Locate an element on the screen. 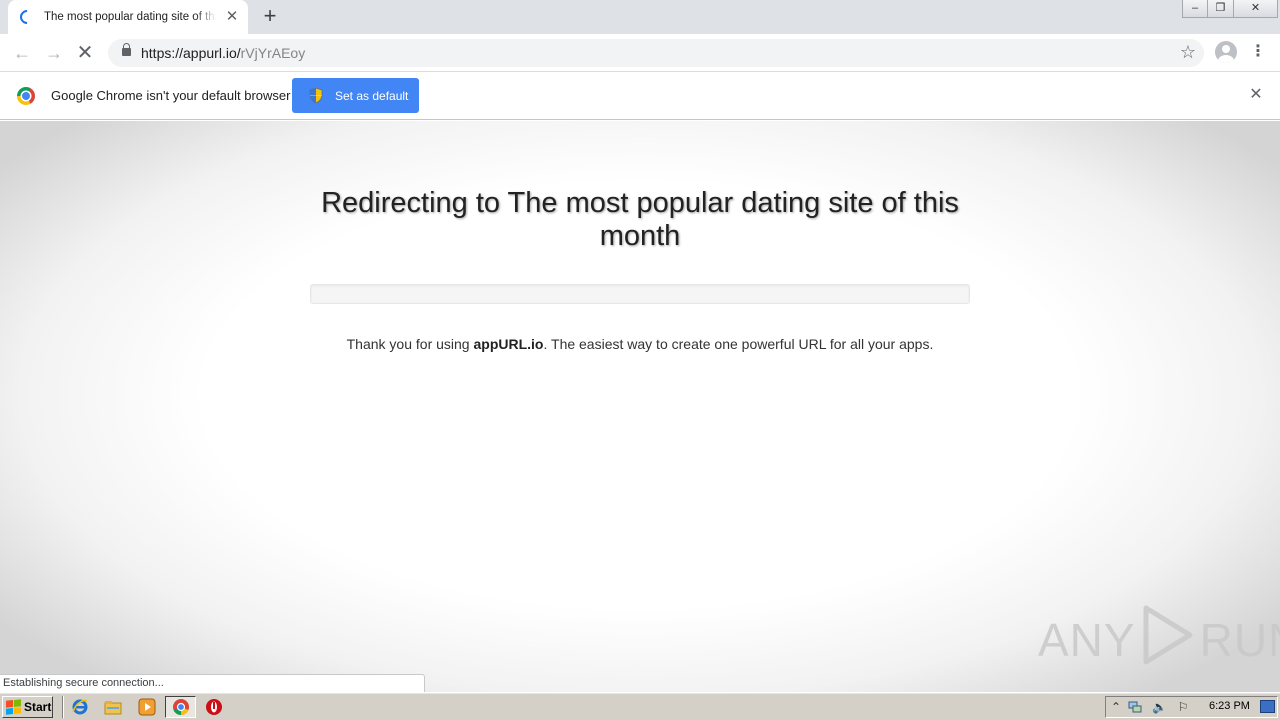 This screenshot has width=1280, height=720. show-hidden-icons-chevron: ⌃ is located at coordinates (1116, 707).